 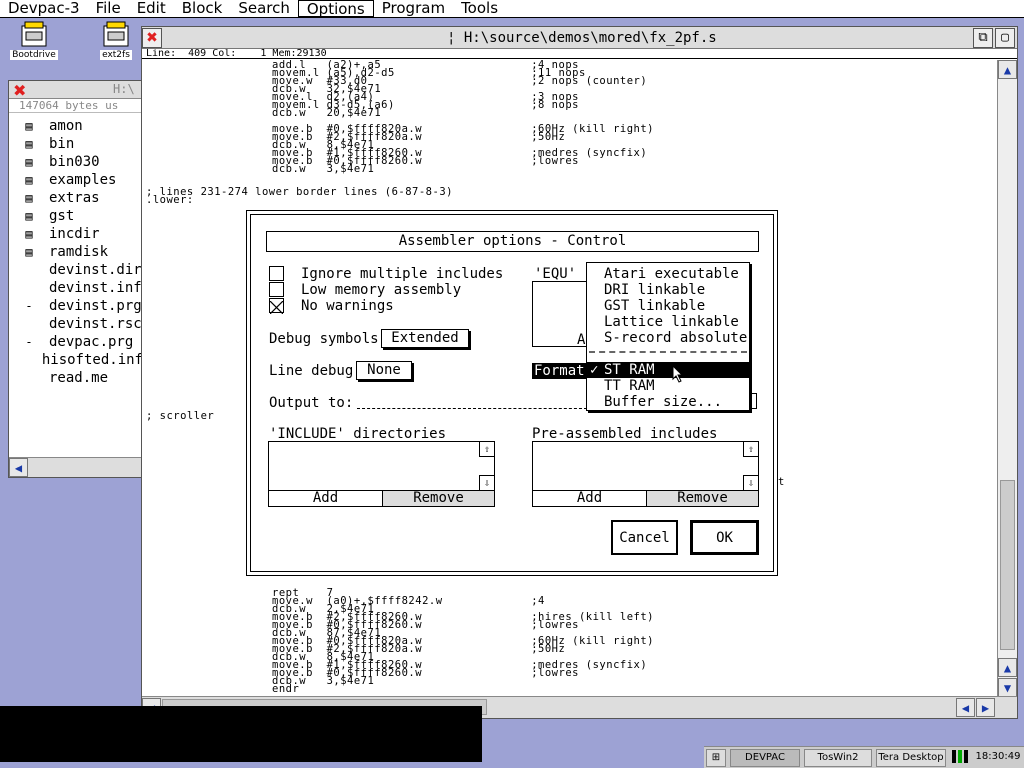 What do you see at coordinates (402, 274) in the screenshot?
I see `ignore-multiple-includes-label: Ignore multiple includes` at bounding box center [402, 274].